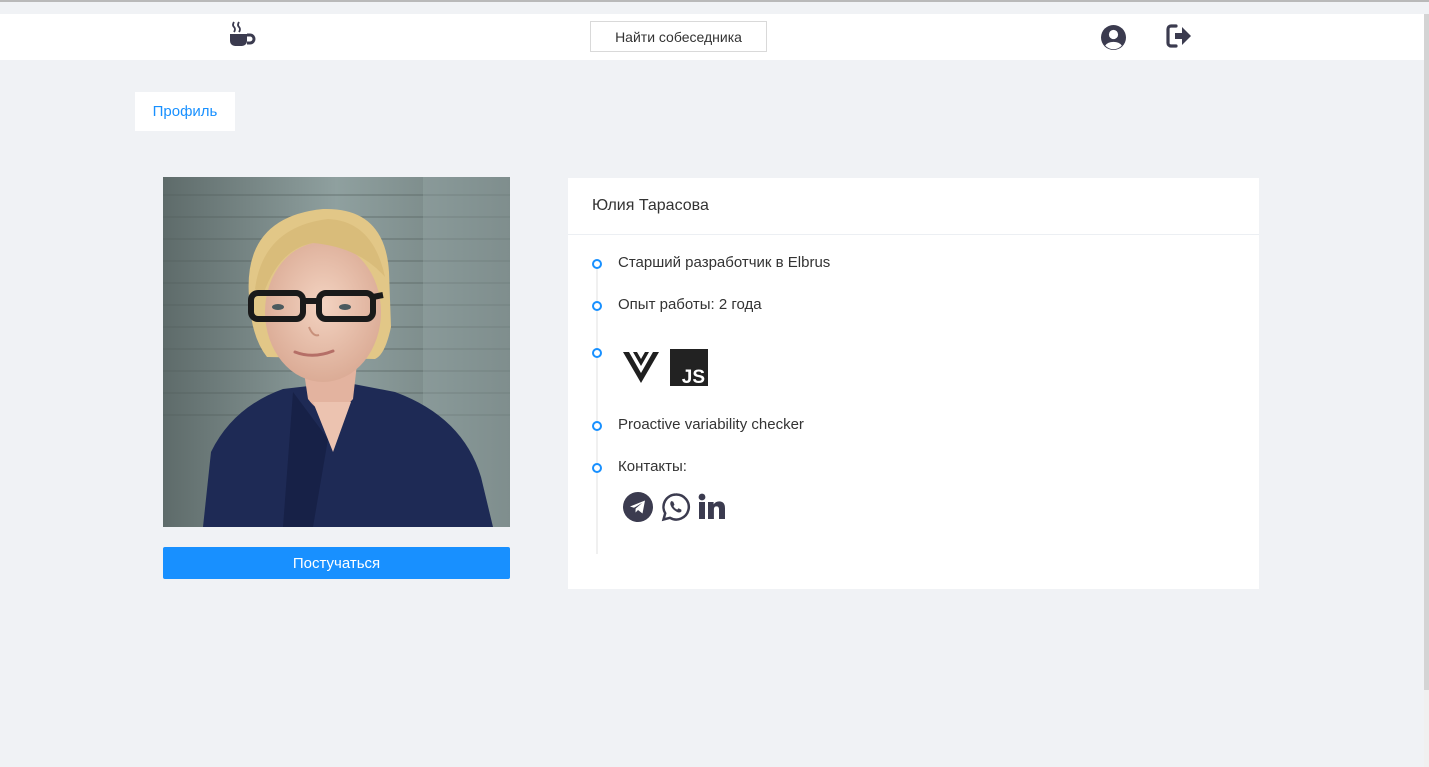  Describe the element at coordinates (638, 507) in the screenshot. I see `telegram-icon` at that location.